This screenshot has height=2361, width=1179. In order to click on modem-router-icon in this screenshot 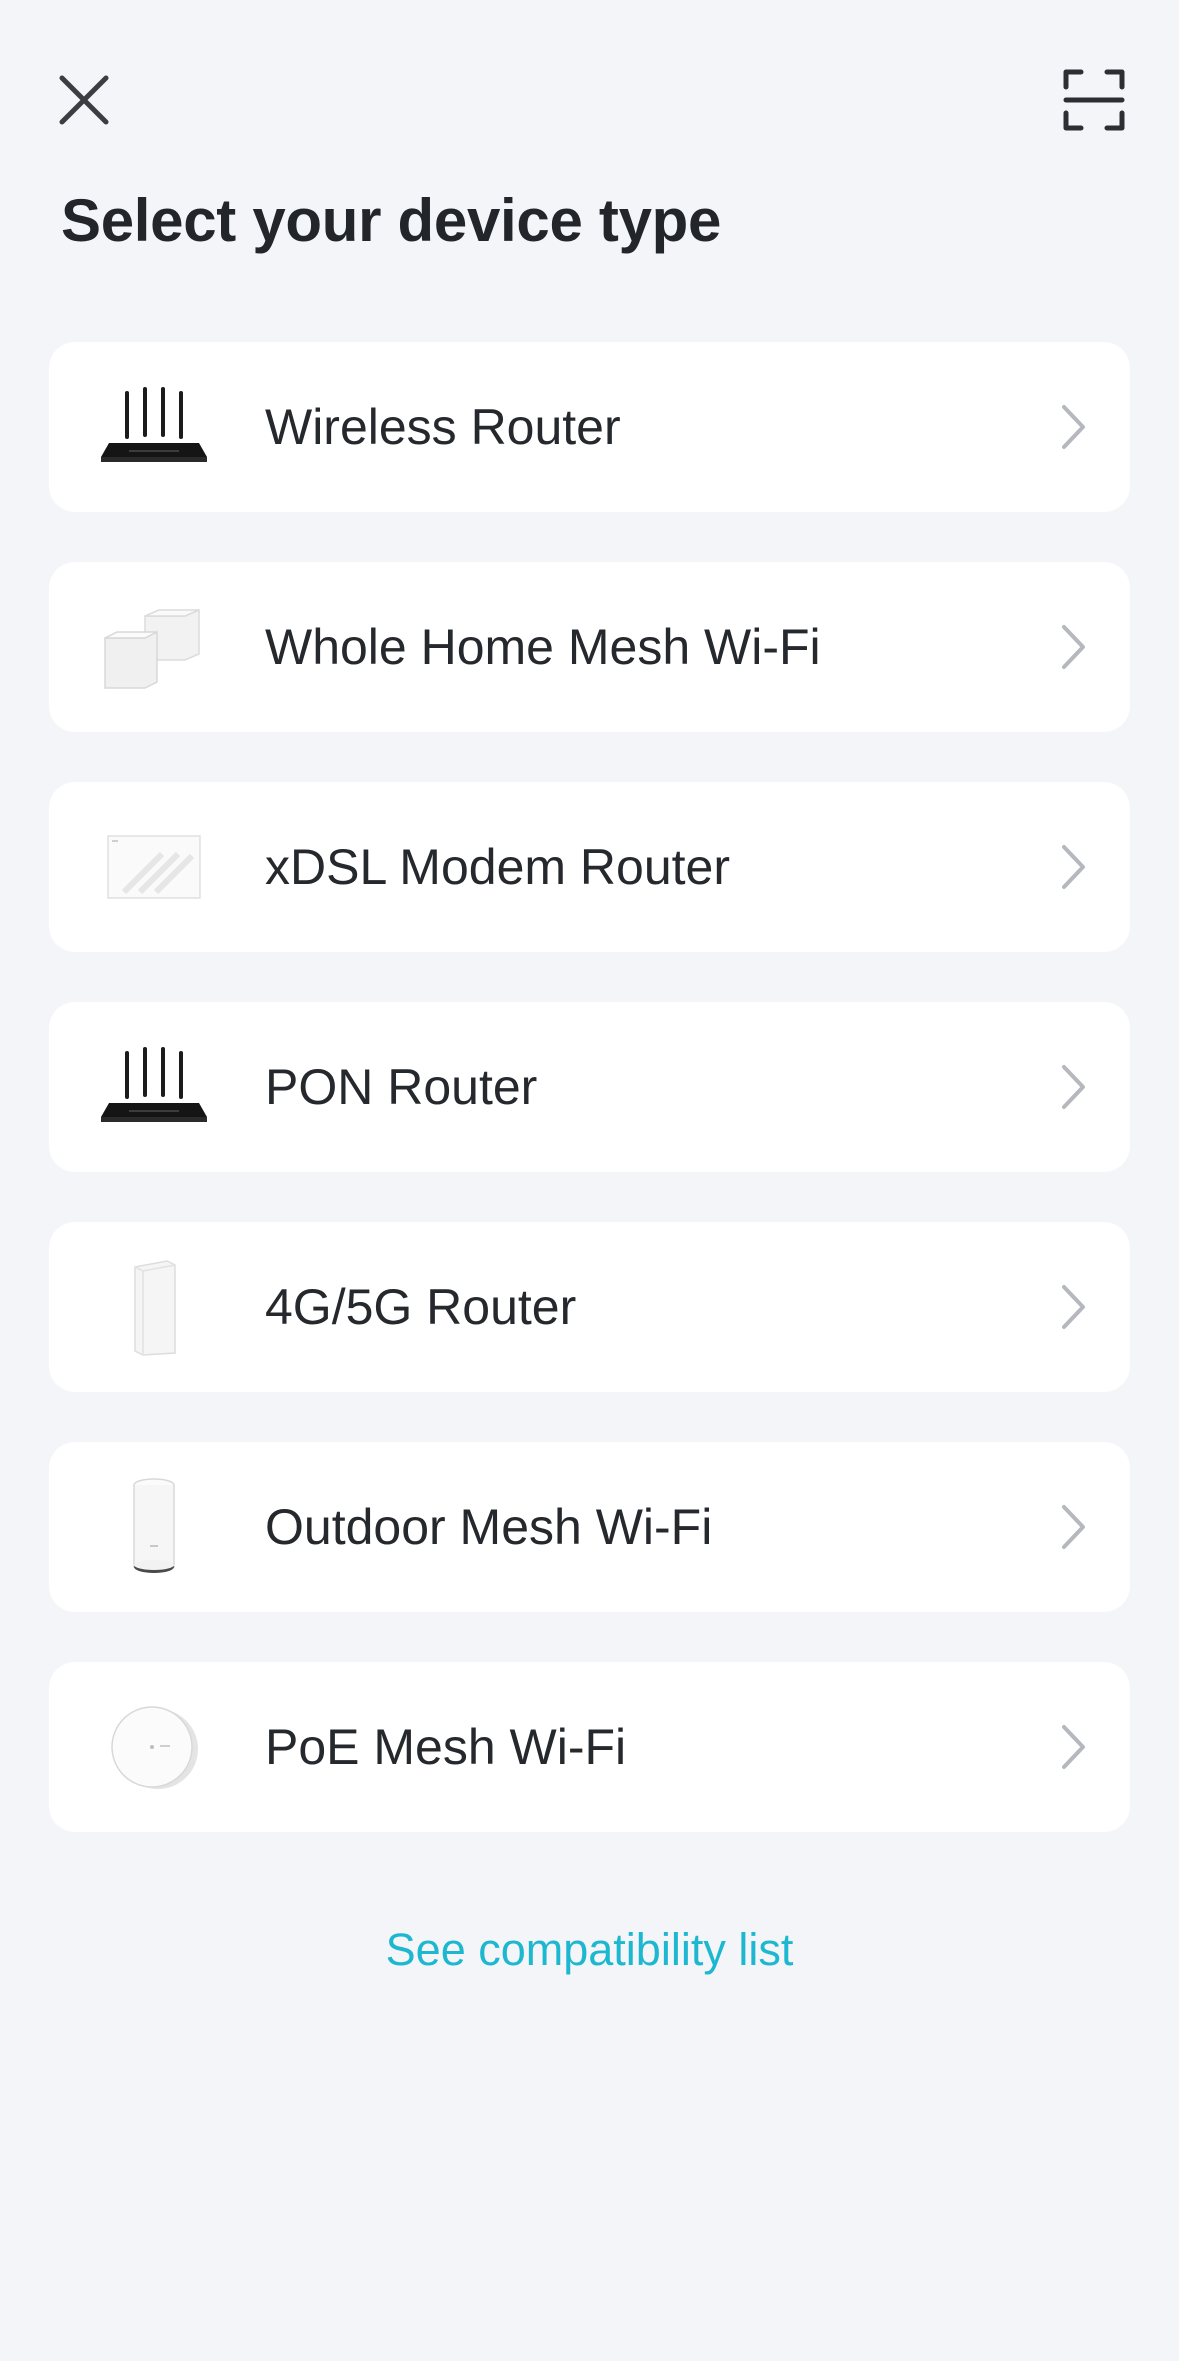, I will do `click(154, 867)`.